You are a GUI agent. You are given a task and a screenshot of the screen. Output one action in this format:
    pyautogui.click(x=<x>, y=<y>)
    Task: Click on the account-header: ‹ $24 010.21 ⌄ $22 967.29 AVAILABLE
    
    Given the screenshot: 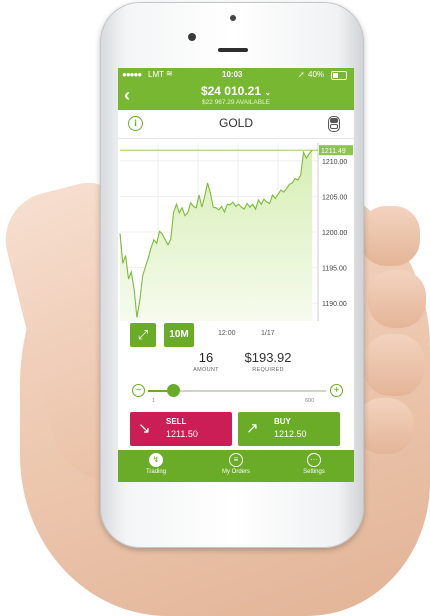 What is the action you would take?
    pyautogui.click(x=236, y=96)
    